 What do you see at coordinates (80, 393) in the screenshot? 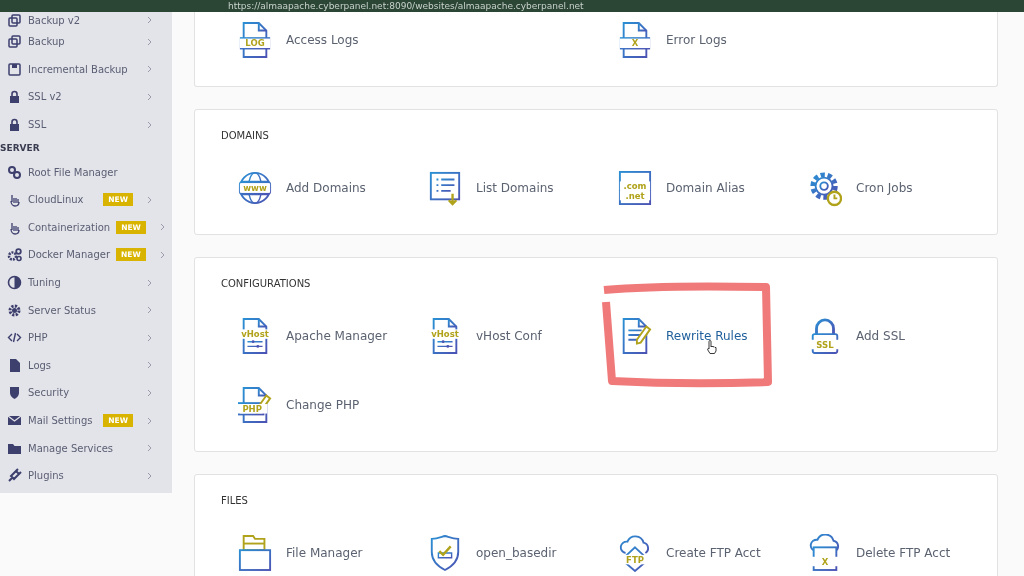
I see `sidebar-item-label: Security` at bounding box center [80, 393].